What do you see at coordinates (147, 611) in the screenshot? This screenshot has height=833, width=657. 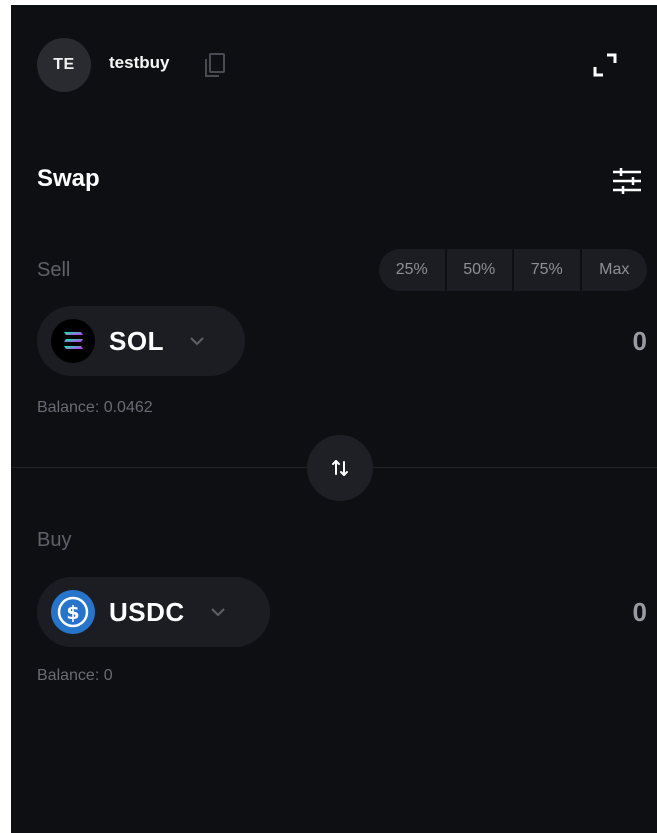 I see `buy-token-symbol: USDC` at bounding box center [147, 611].